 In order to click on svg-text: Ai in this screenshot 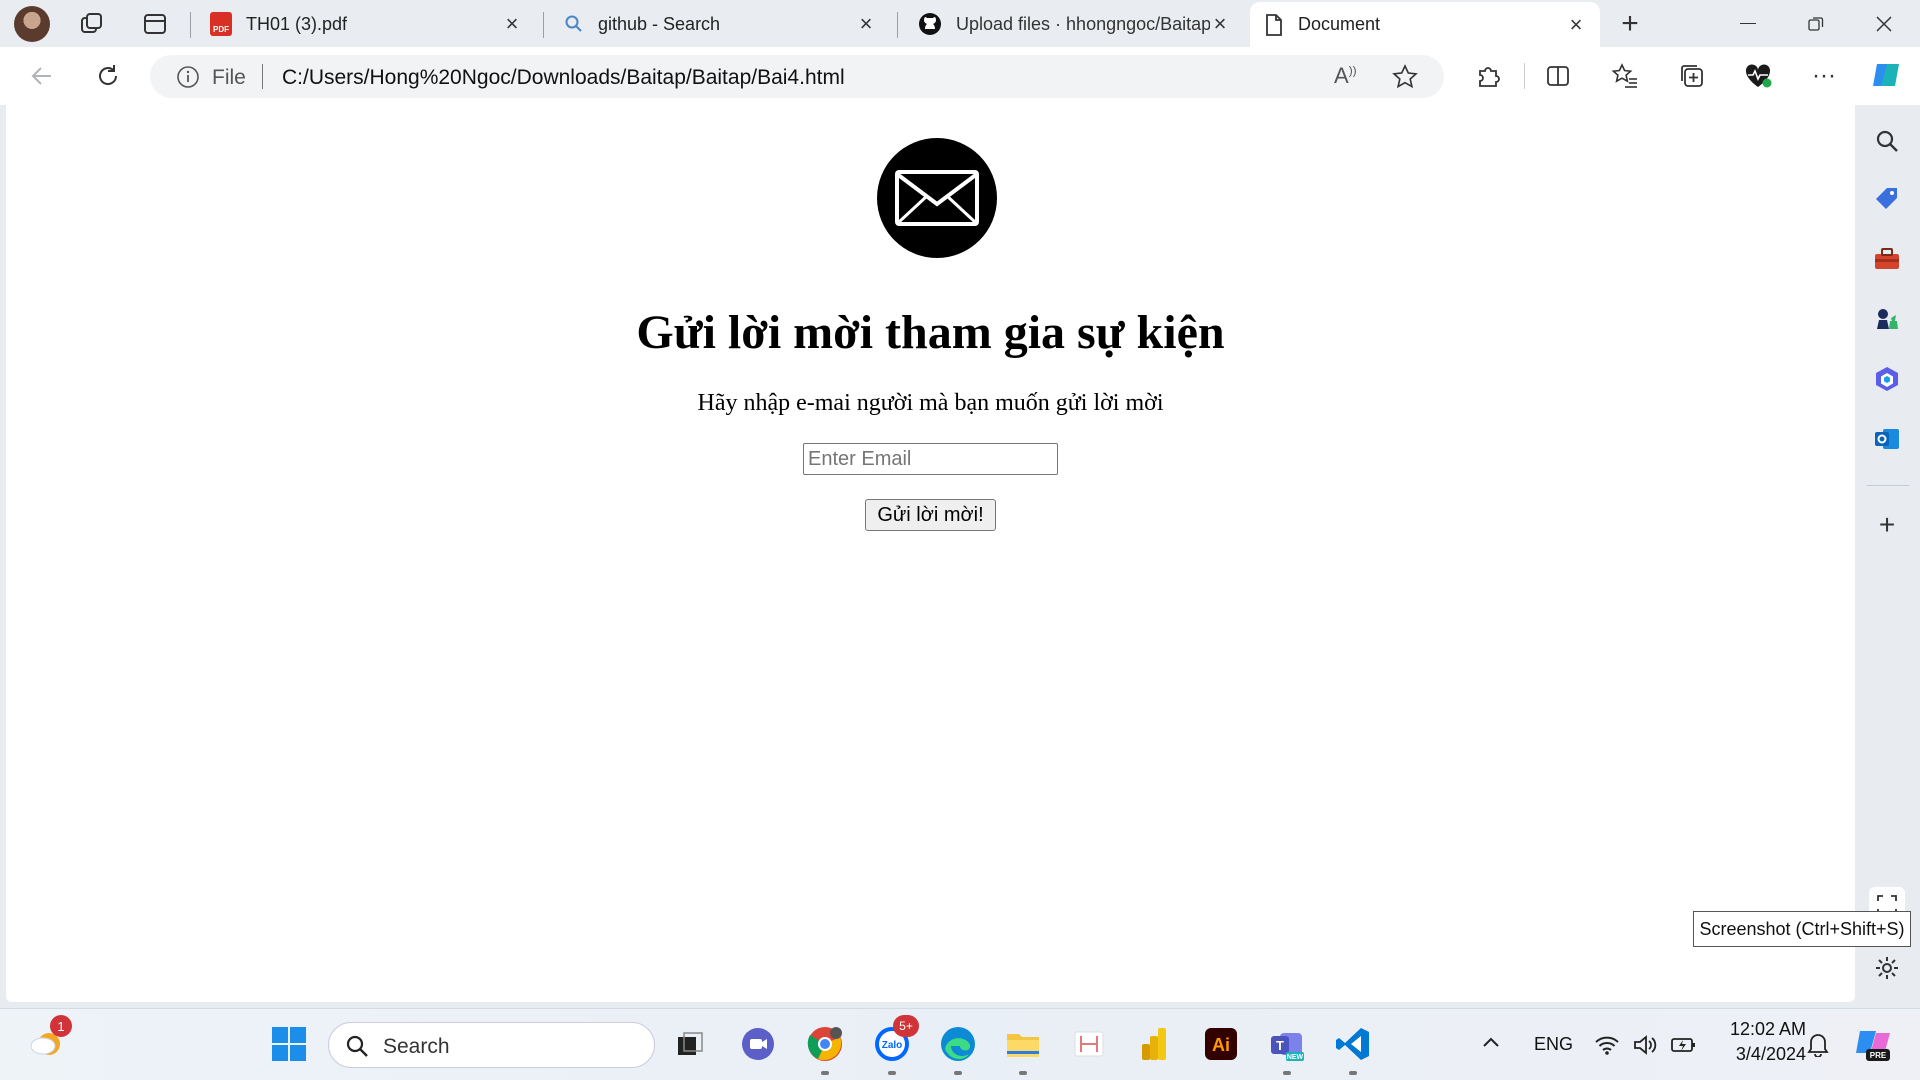, I will do `click(1221, 1045)`.